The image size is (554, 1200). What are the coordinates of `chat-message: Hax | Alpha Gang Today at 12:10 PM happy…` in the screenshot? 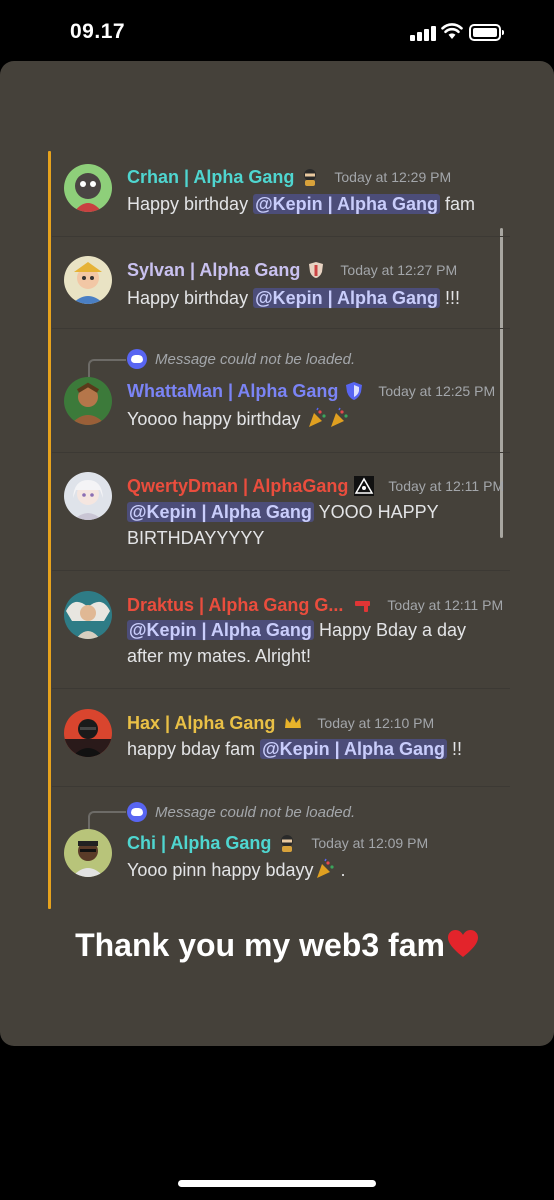 It's located at (281, 738).